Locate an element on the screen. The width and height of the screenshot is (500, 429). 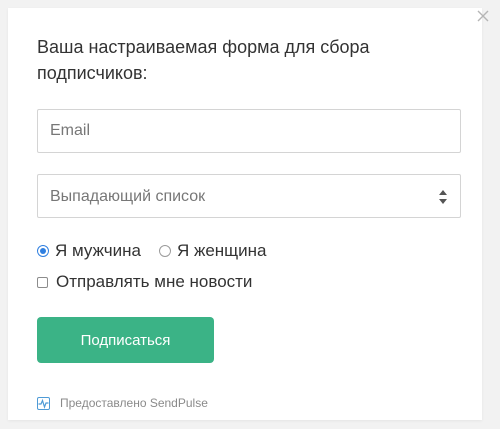
newsletter-checkbox is located at coordinates (42, 282).